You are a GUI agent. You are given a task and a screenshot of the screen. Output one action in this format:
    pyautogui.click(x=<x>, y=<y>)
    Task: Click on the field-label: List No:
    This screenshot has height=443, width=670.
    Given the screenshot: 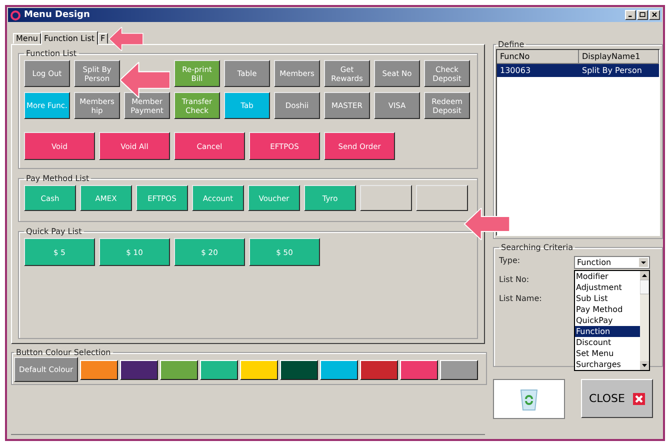 What is the action you would take?
    pyautogui.click(x=514, y=279)
    